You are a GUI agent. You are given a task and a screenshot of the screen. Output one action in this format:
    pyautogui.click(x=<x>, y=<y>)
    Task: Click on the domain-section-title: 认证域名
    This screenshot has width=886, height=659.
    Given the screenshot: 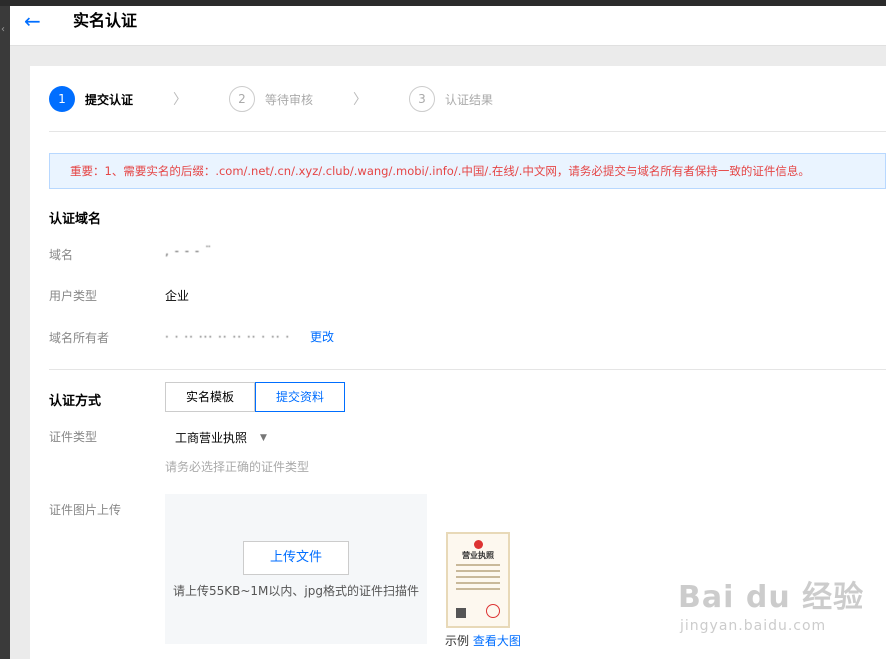 What is the action you would take?
    pyautogui.click(x=75, y=219)
    